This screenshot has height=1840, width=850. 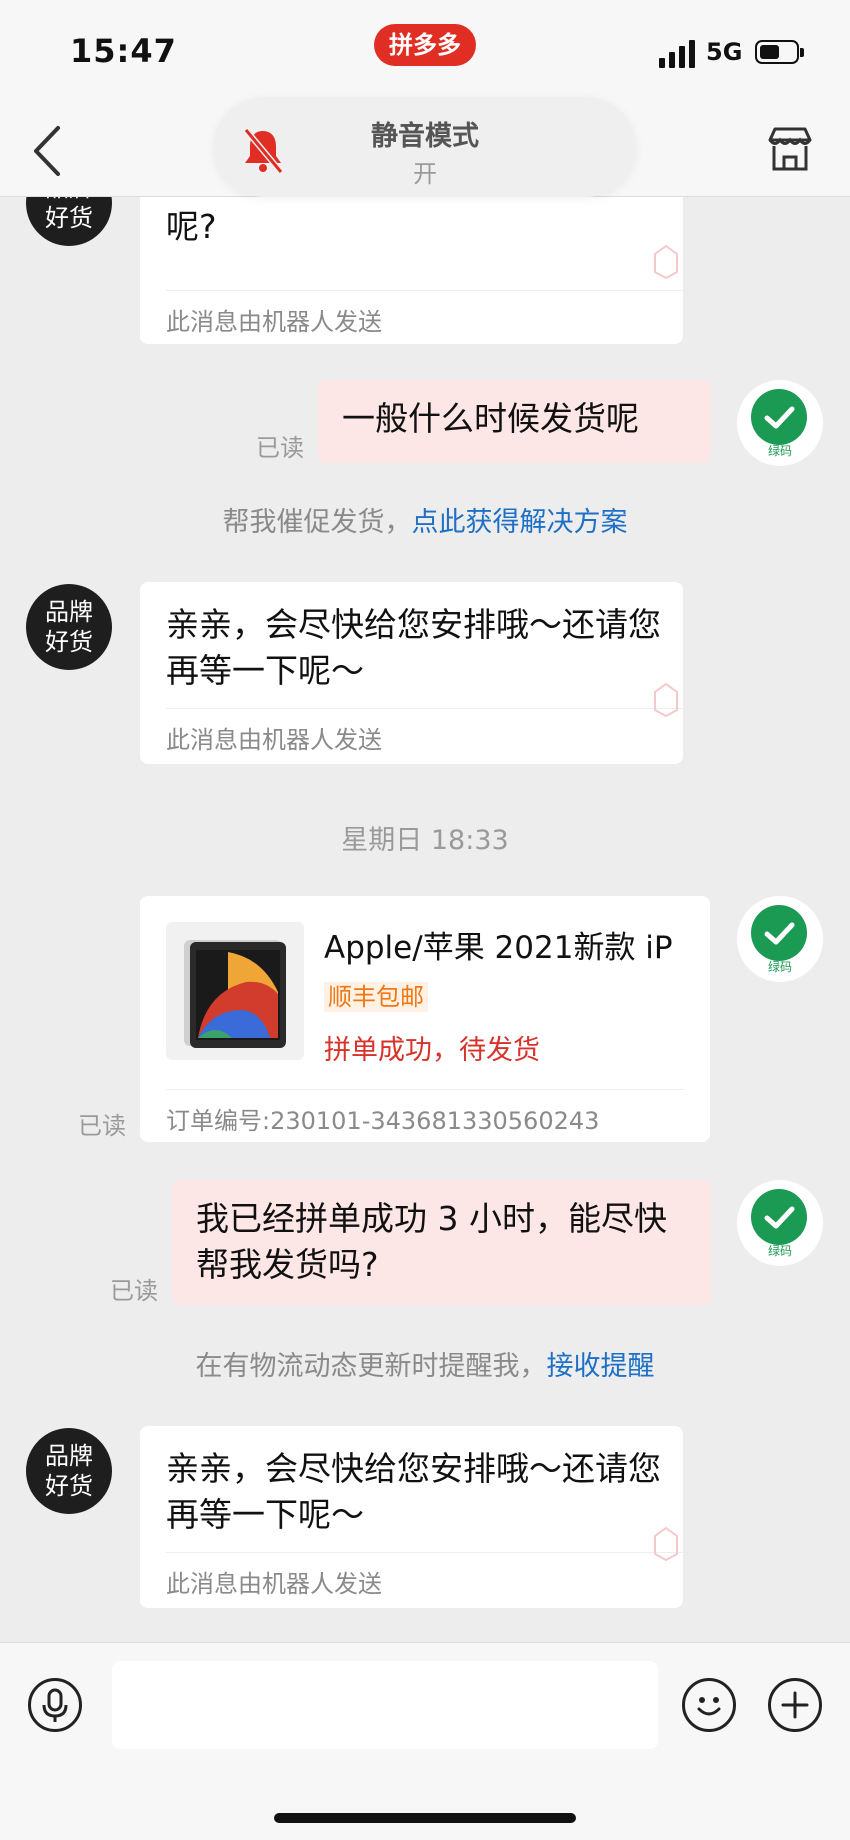 What do you see at coordinates (385, 1705) in the screenshot?
I see `message-input` at bounding box center [385, 1705].